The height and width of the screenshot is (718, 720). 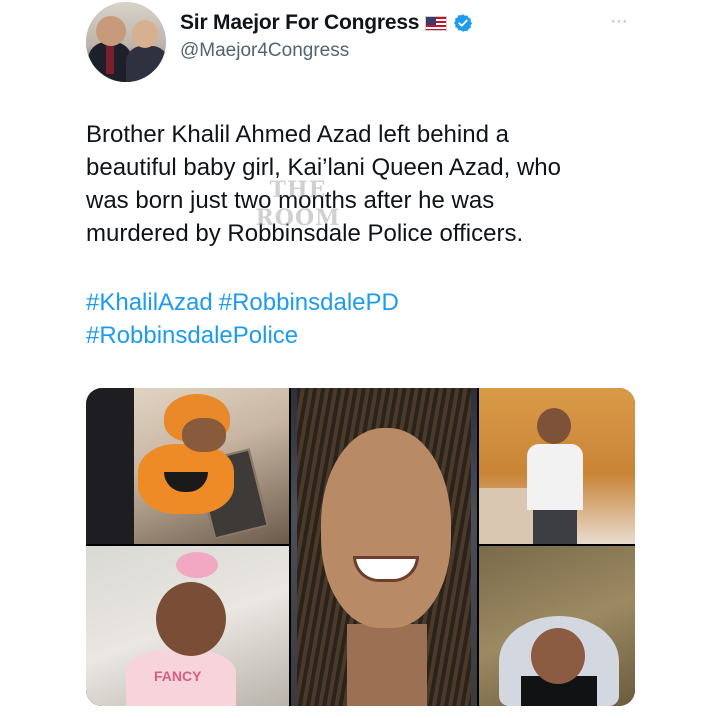 What do you see at coordinates (187, 466) in the screenshot?
I see `photo-baby-pumpkin-costume` at bounding box center [187, 466].